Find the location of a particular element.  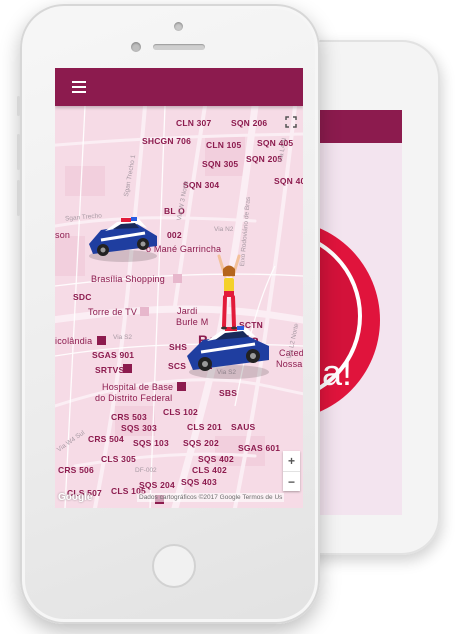

place-label: icolândia is located at coordinates (74, 341).